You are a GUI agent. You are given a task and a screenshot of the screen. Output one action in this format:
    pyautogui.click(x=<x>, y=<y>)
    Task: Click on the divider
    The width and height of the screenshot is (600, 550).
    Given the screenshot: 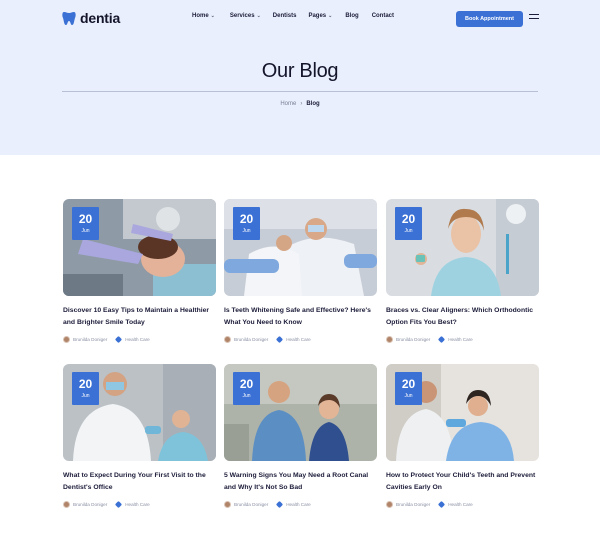 What is the action you would take?
    pyautogui.click(x=300, y=91)
    